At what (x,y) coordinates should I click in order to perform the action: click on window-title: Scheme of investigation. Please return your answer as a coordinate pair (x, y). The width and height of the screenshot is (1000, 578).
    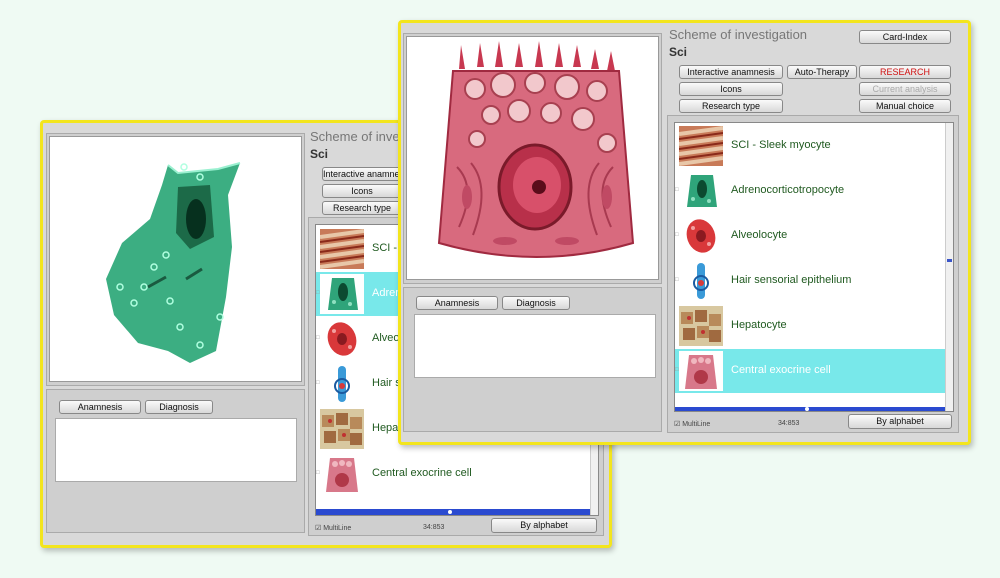
    Looking at the image, I should click on (738, 34).